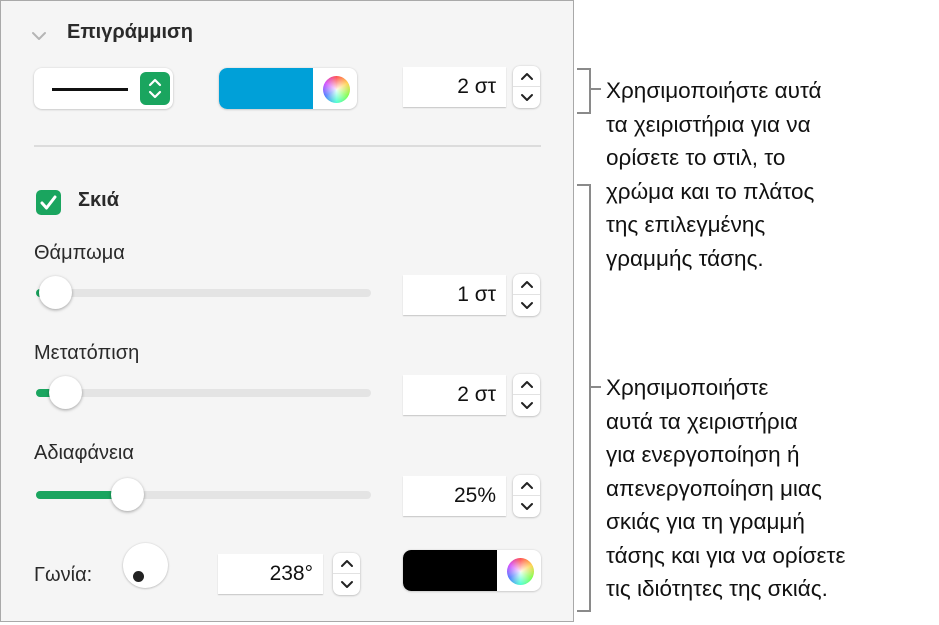 The height and width of the screenshot is (625, 939). I want to click on opacity-slider, so click(203, 494).